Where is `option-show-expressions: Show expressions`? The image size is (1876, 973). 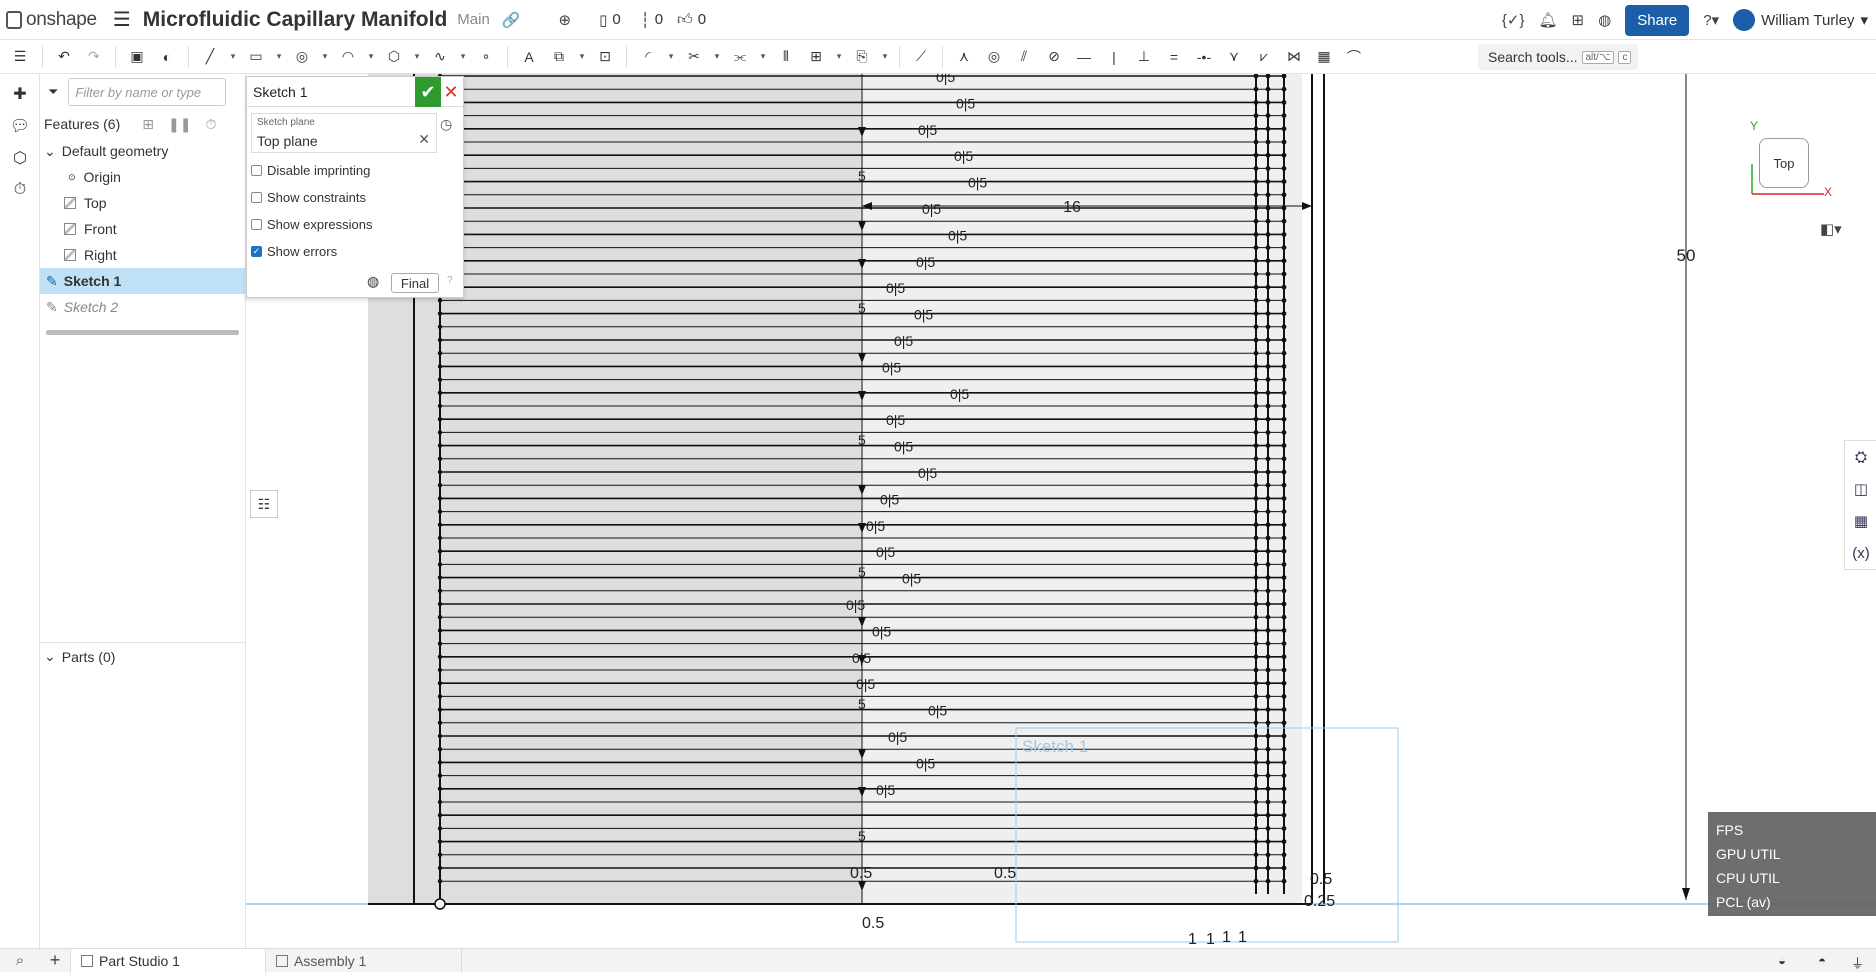 option-show-expressions: Show expressions is located at coordinates (355, 224).